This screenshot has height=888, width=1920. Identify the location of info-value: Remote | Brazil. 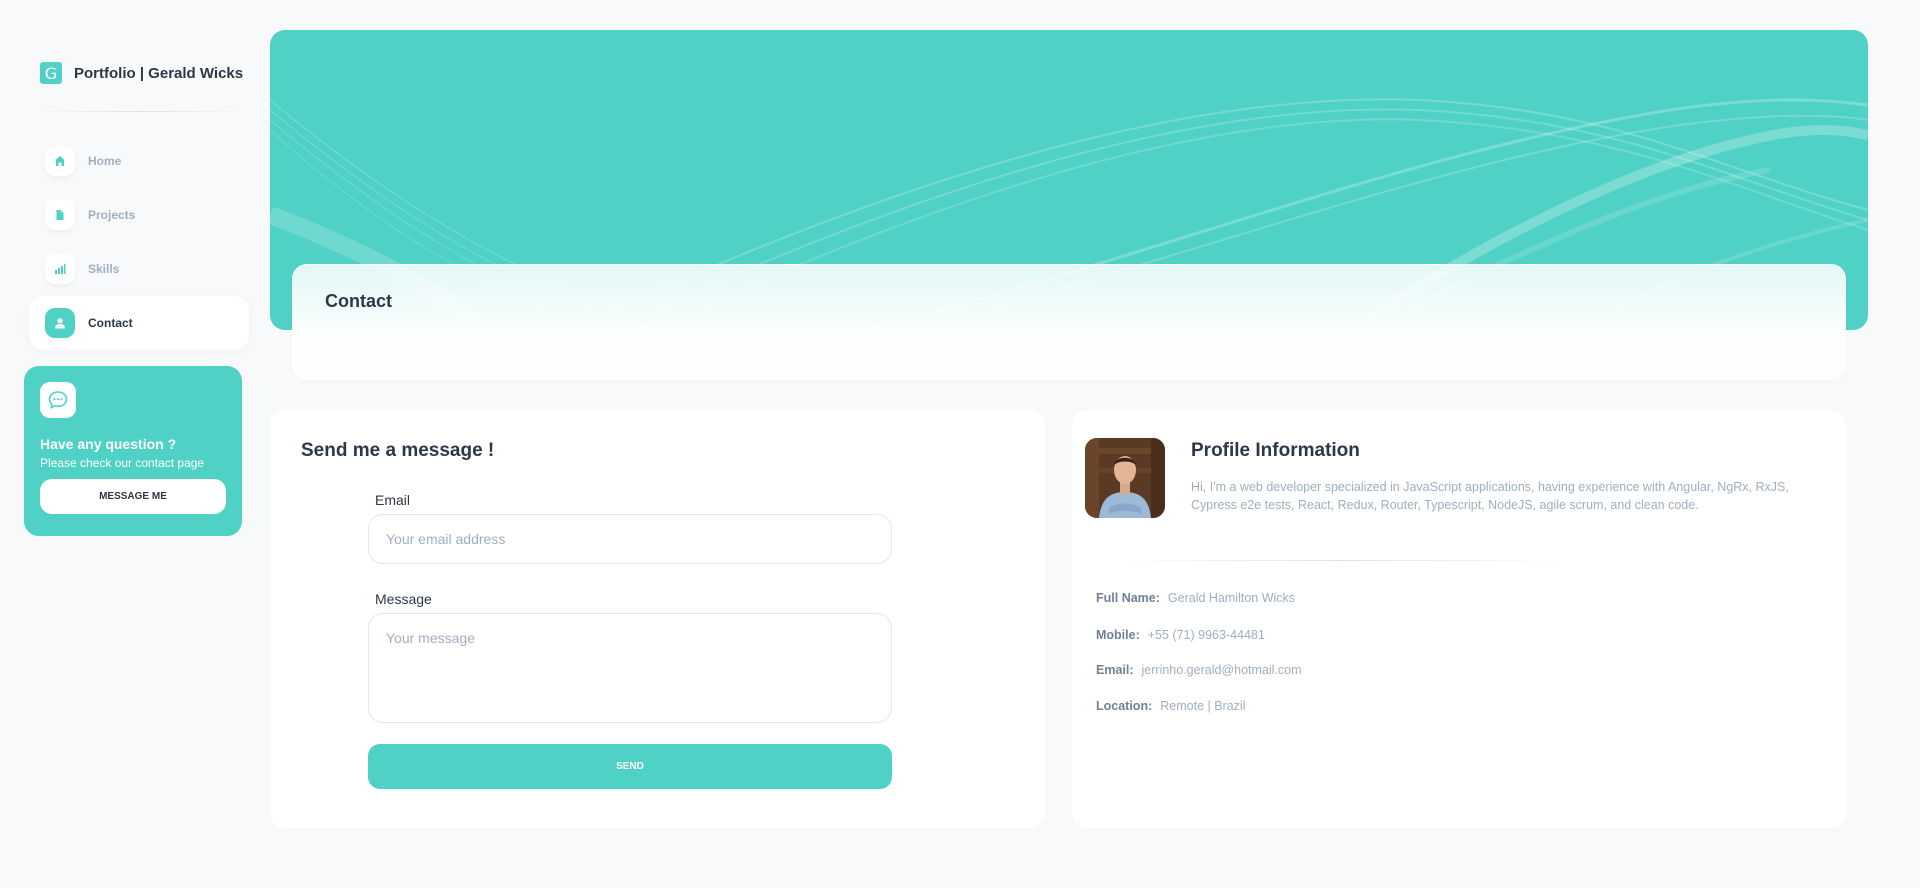
(1203, 706).